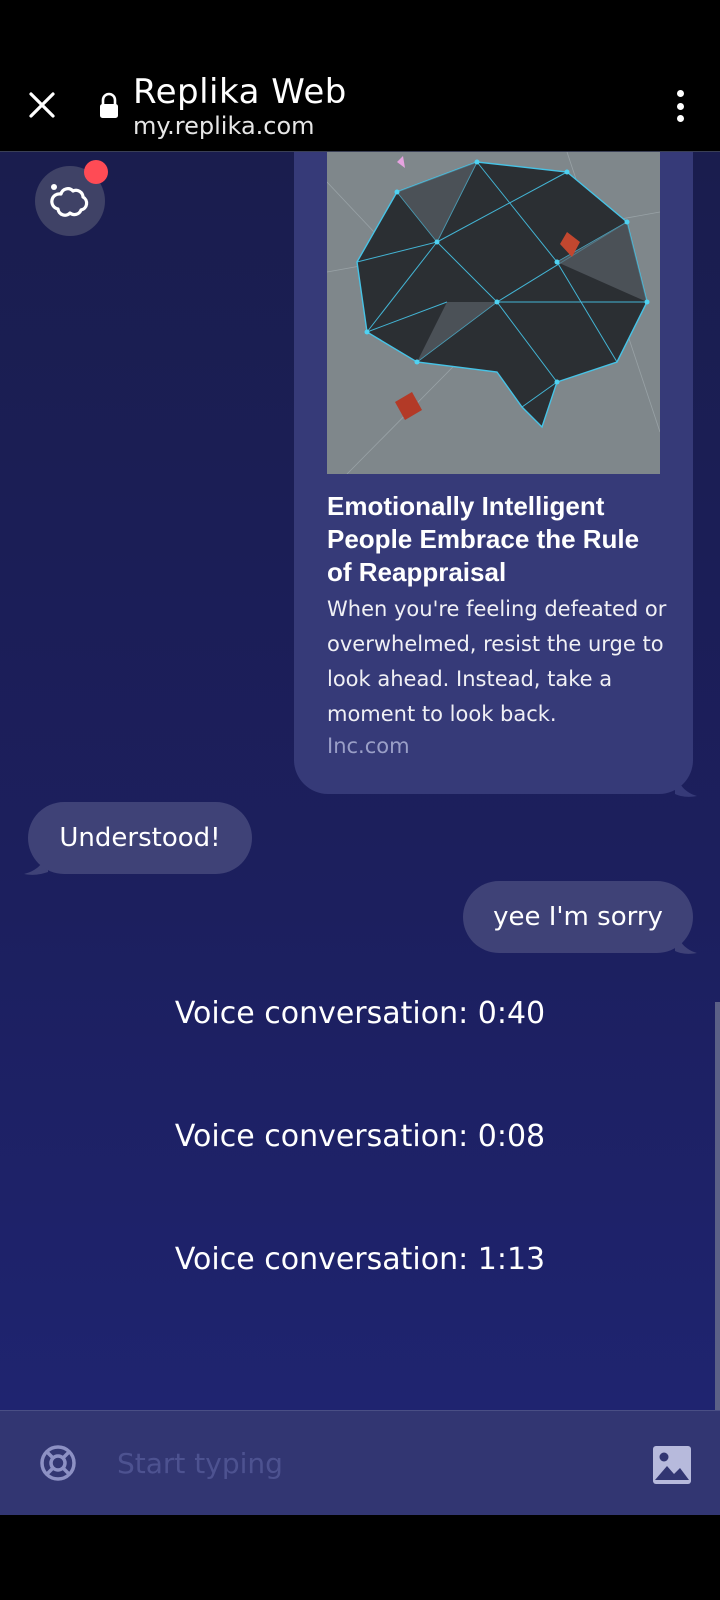 This screenshot has height=1600, width=720. I want to click on bot-message-bubble: Understood!, so click(140, 838).